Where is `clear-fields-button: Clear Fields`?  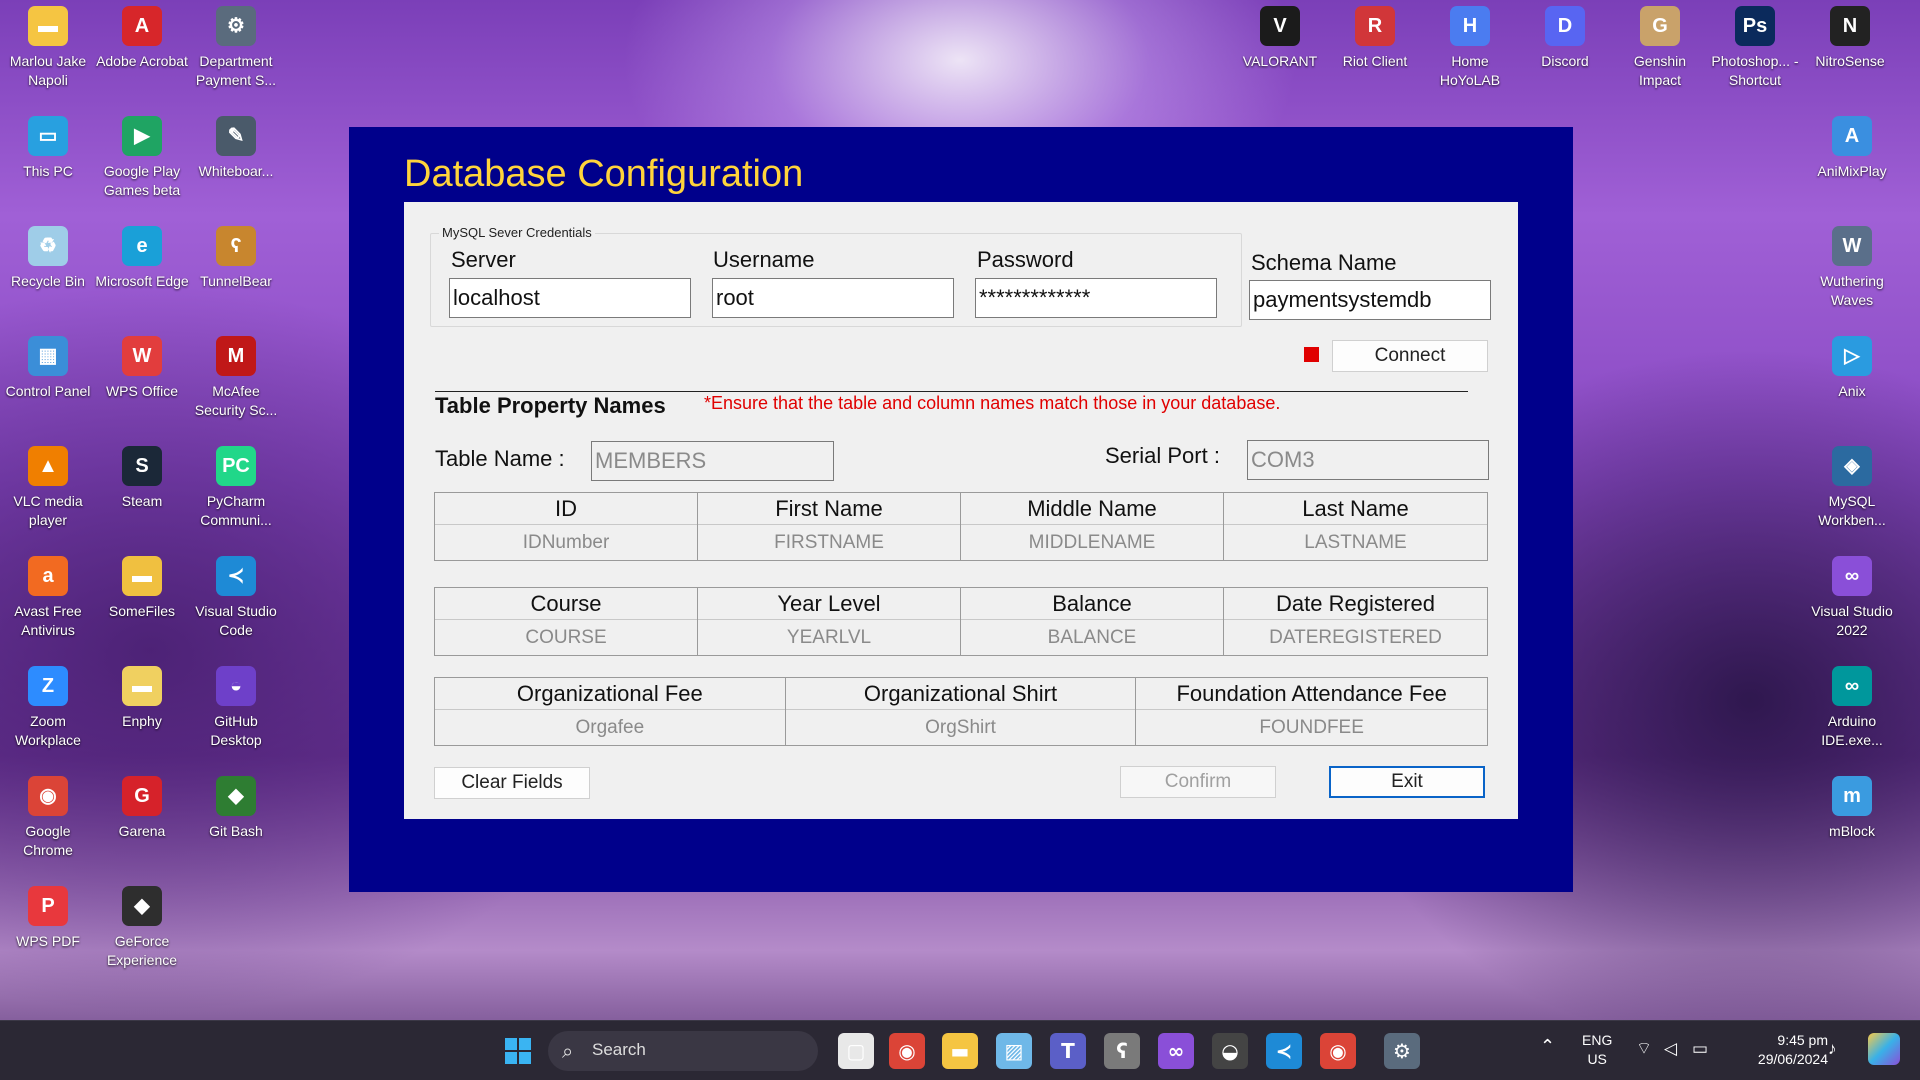
clear-fields-button: Clear Fields is located at coordinates (512, 783).